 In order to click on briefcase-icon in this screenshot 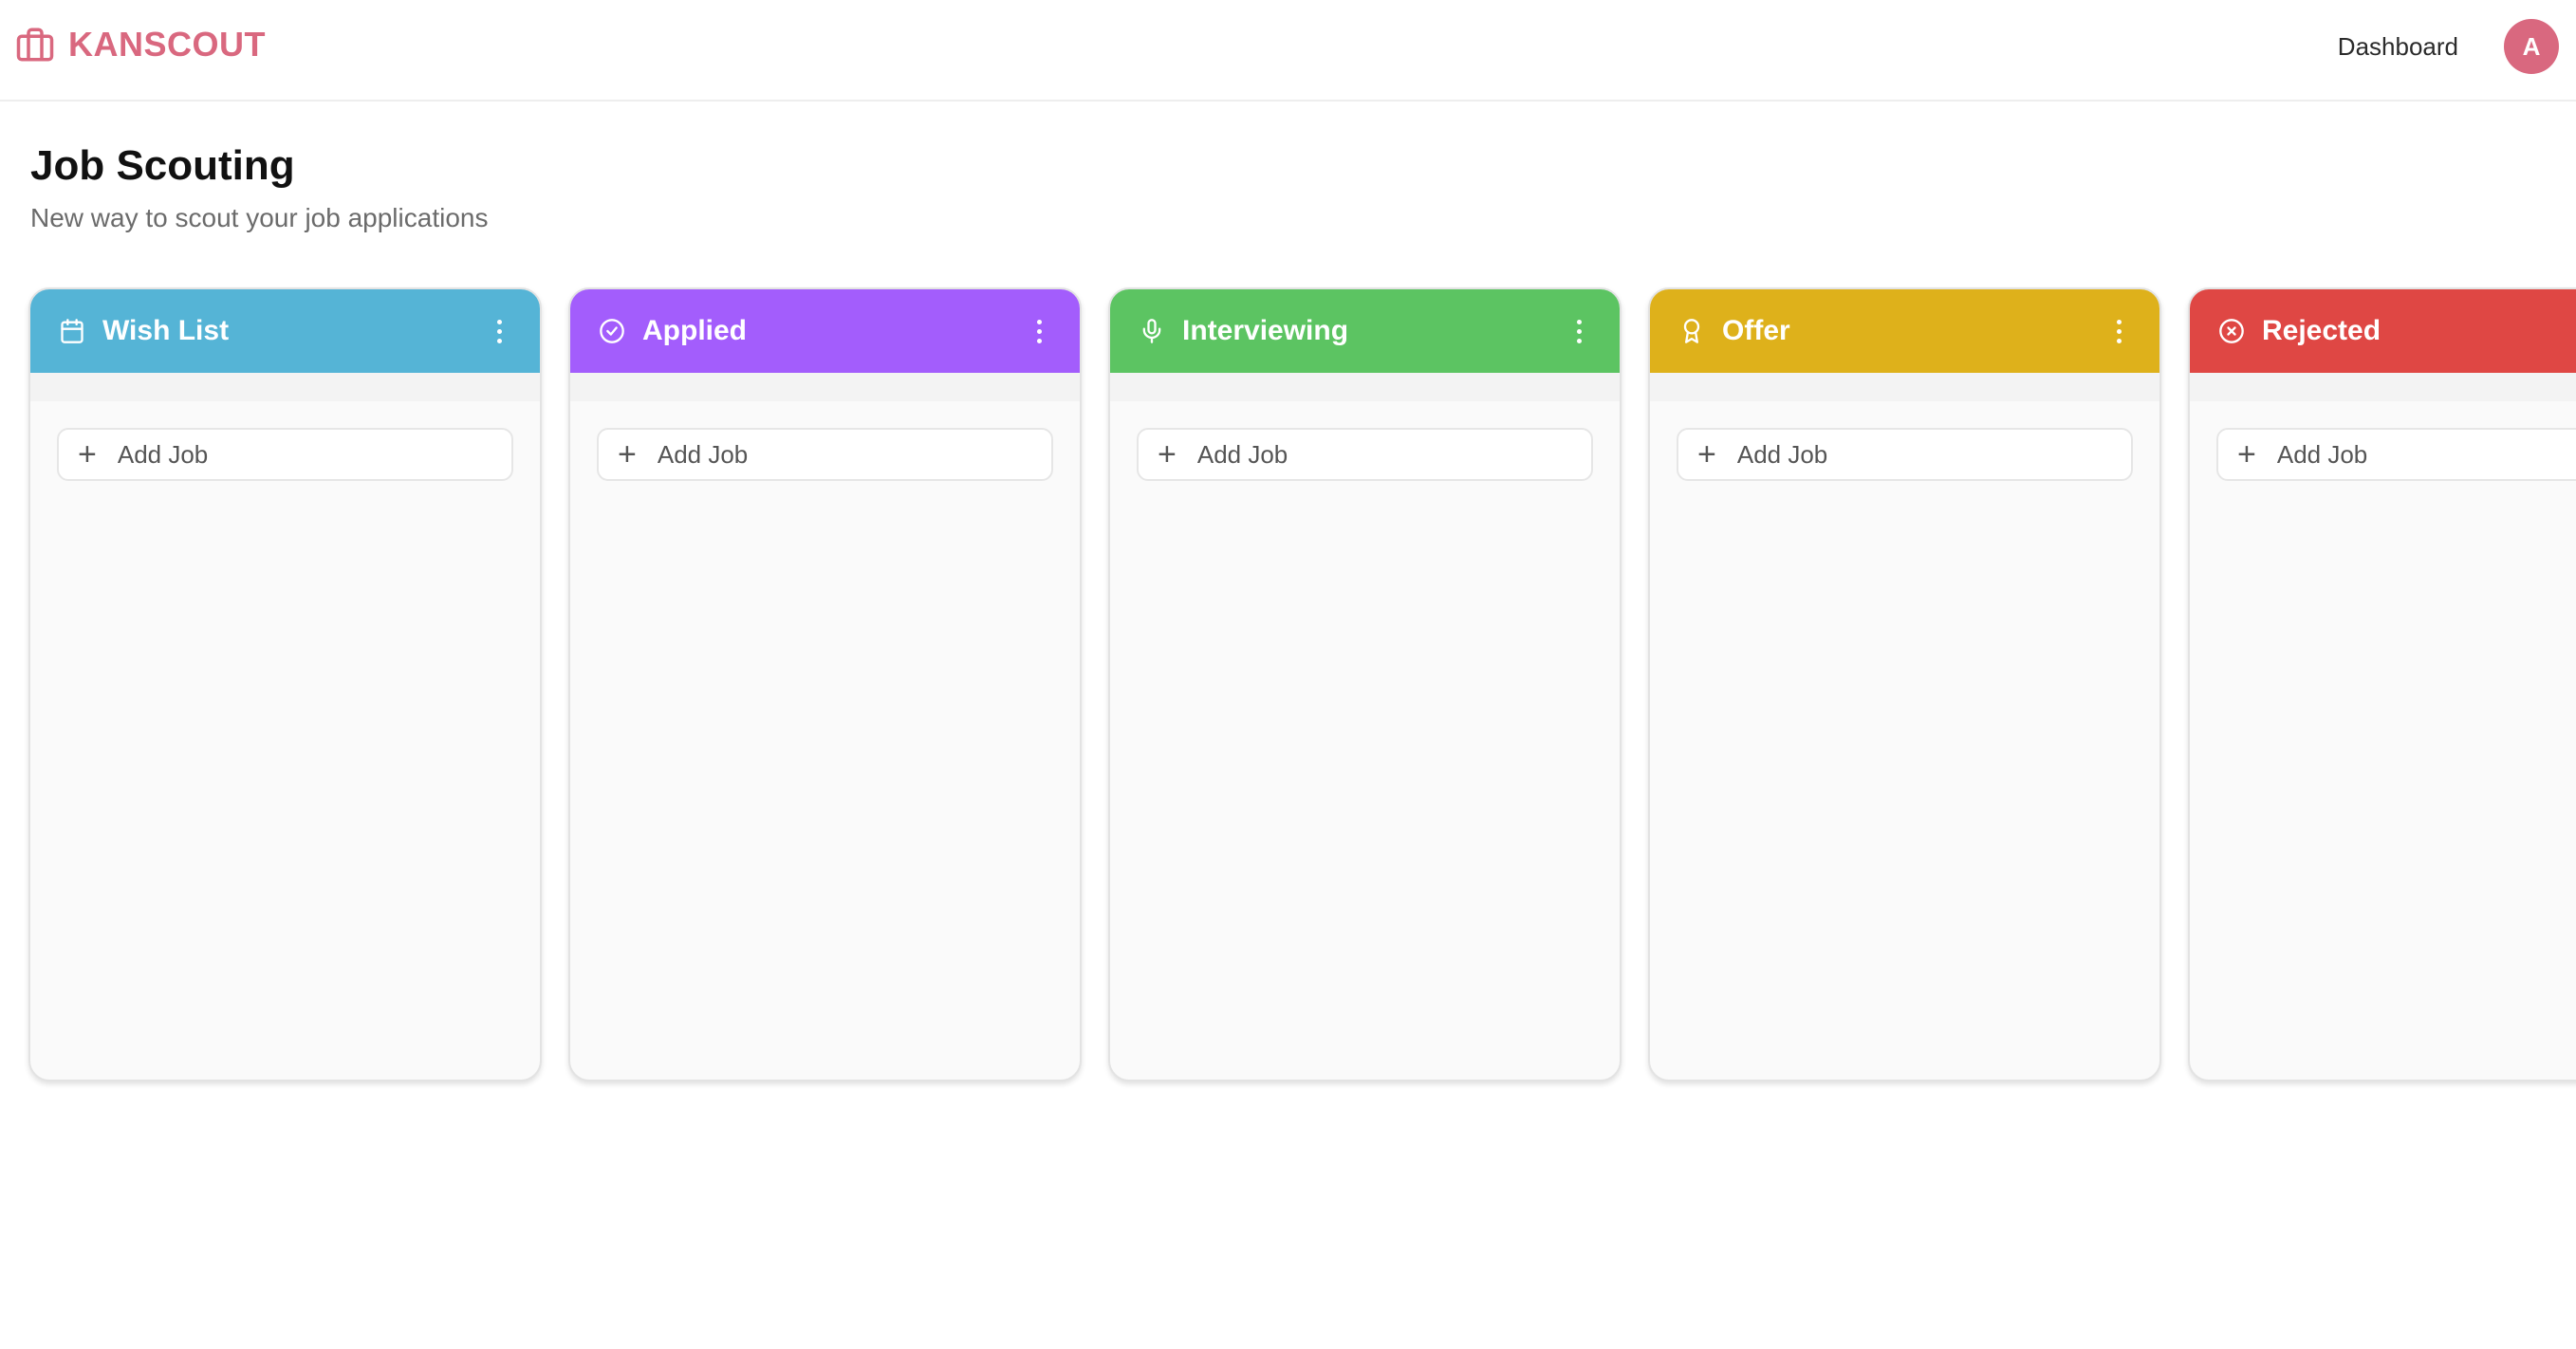, I will do `click(35, 45)`.